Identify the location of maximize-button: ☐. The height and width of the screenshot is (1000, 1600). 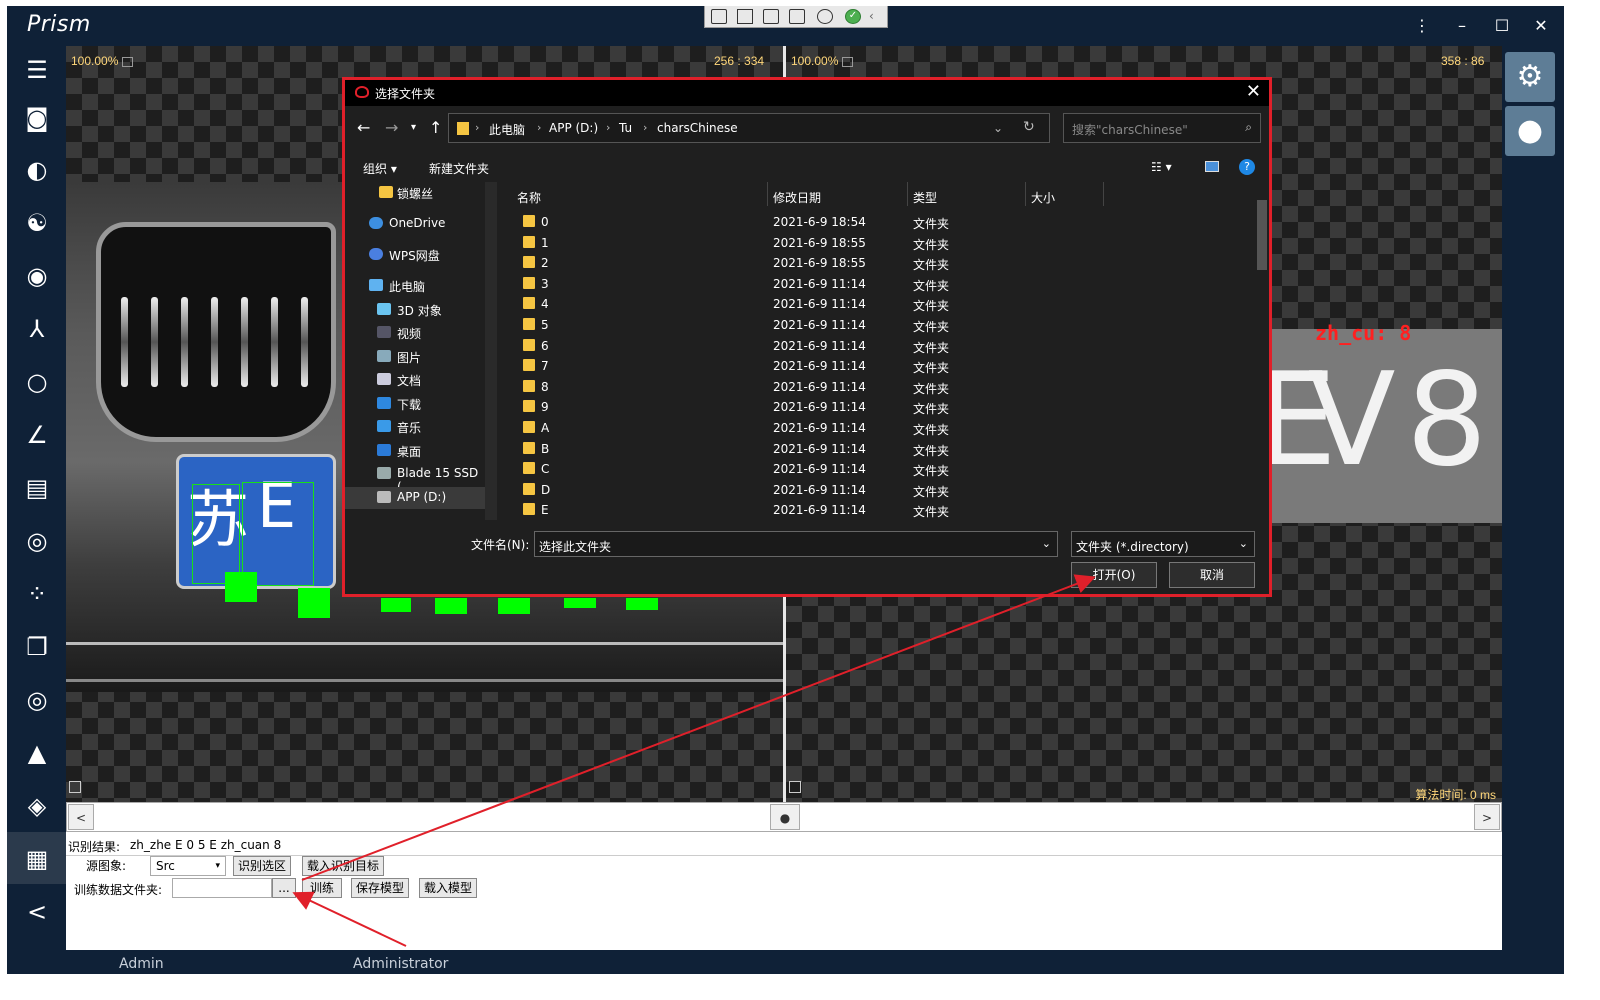
(1502, 26).